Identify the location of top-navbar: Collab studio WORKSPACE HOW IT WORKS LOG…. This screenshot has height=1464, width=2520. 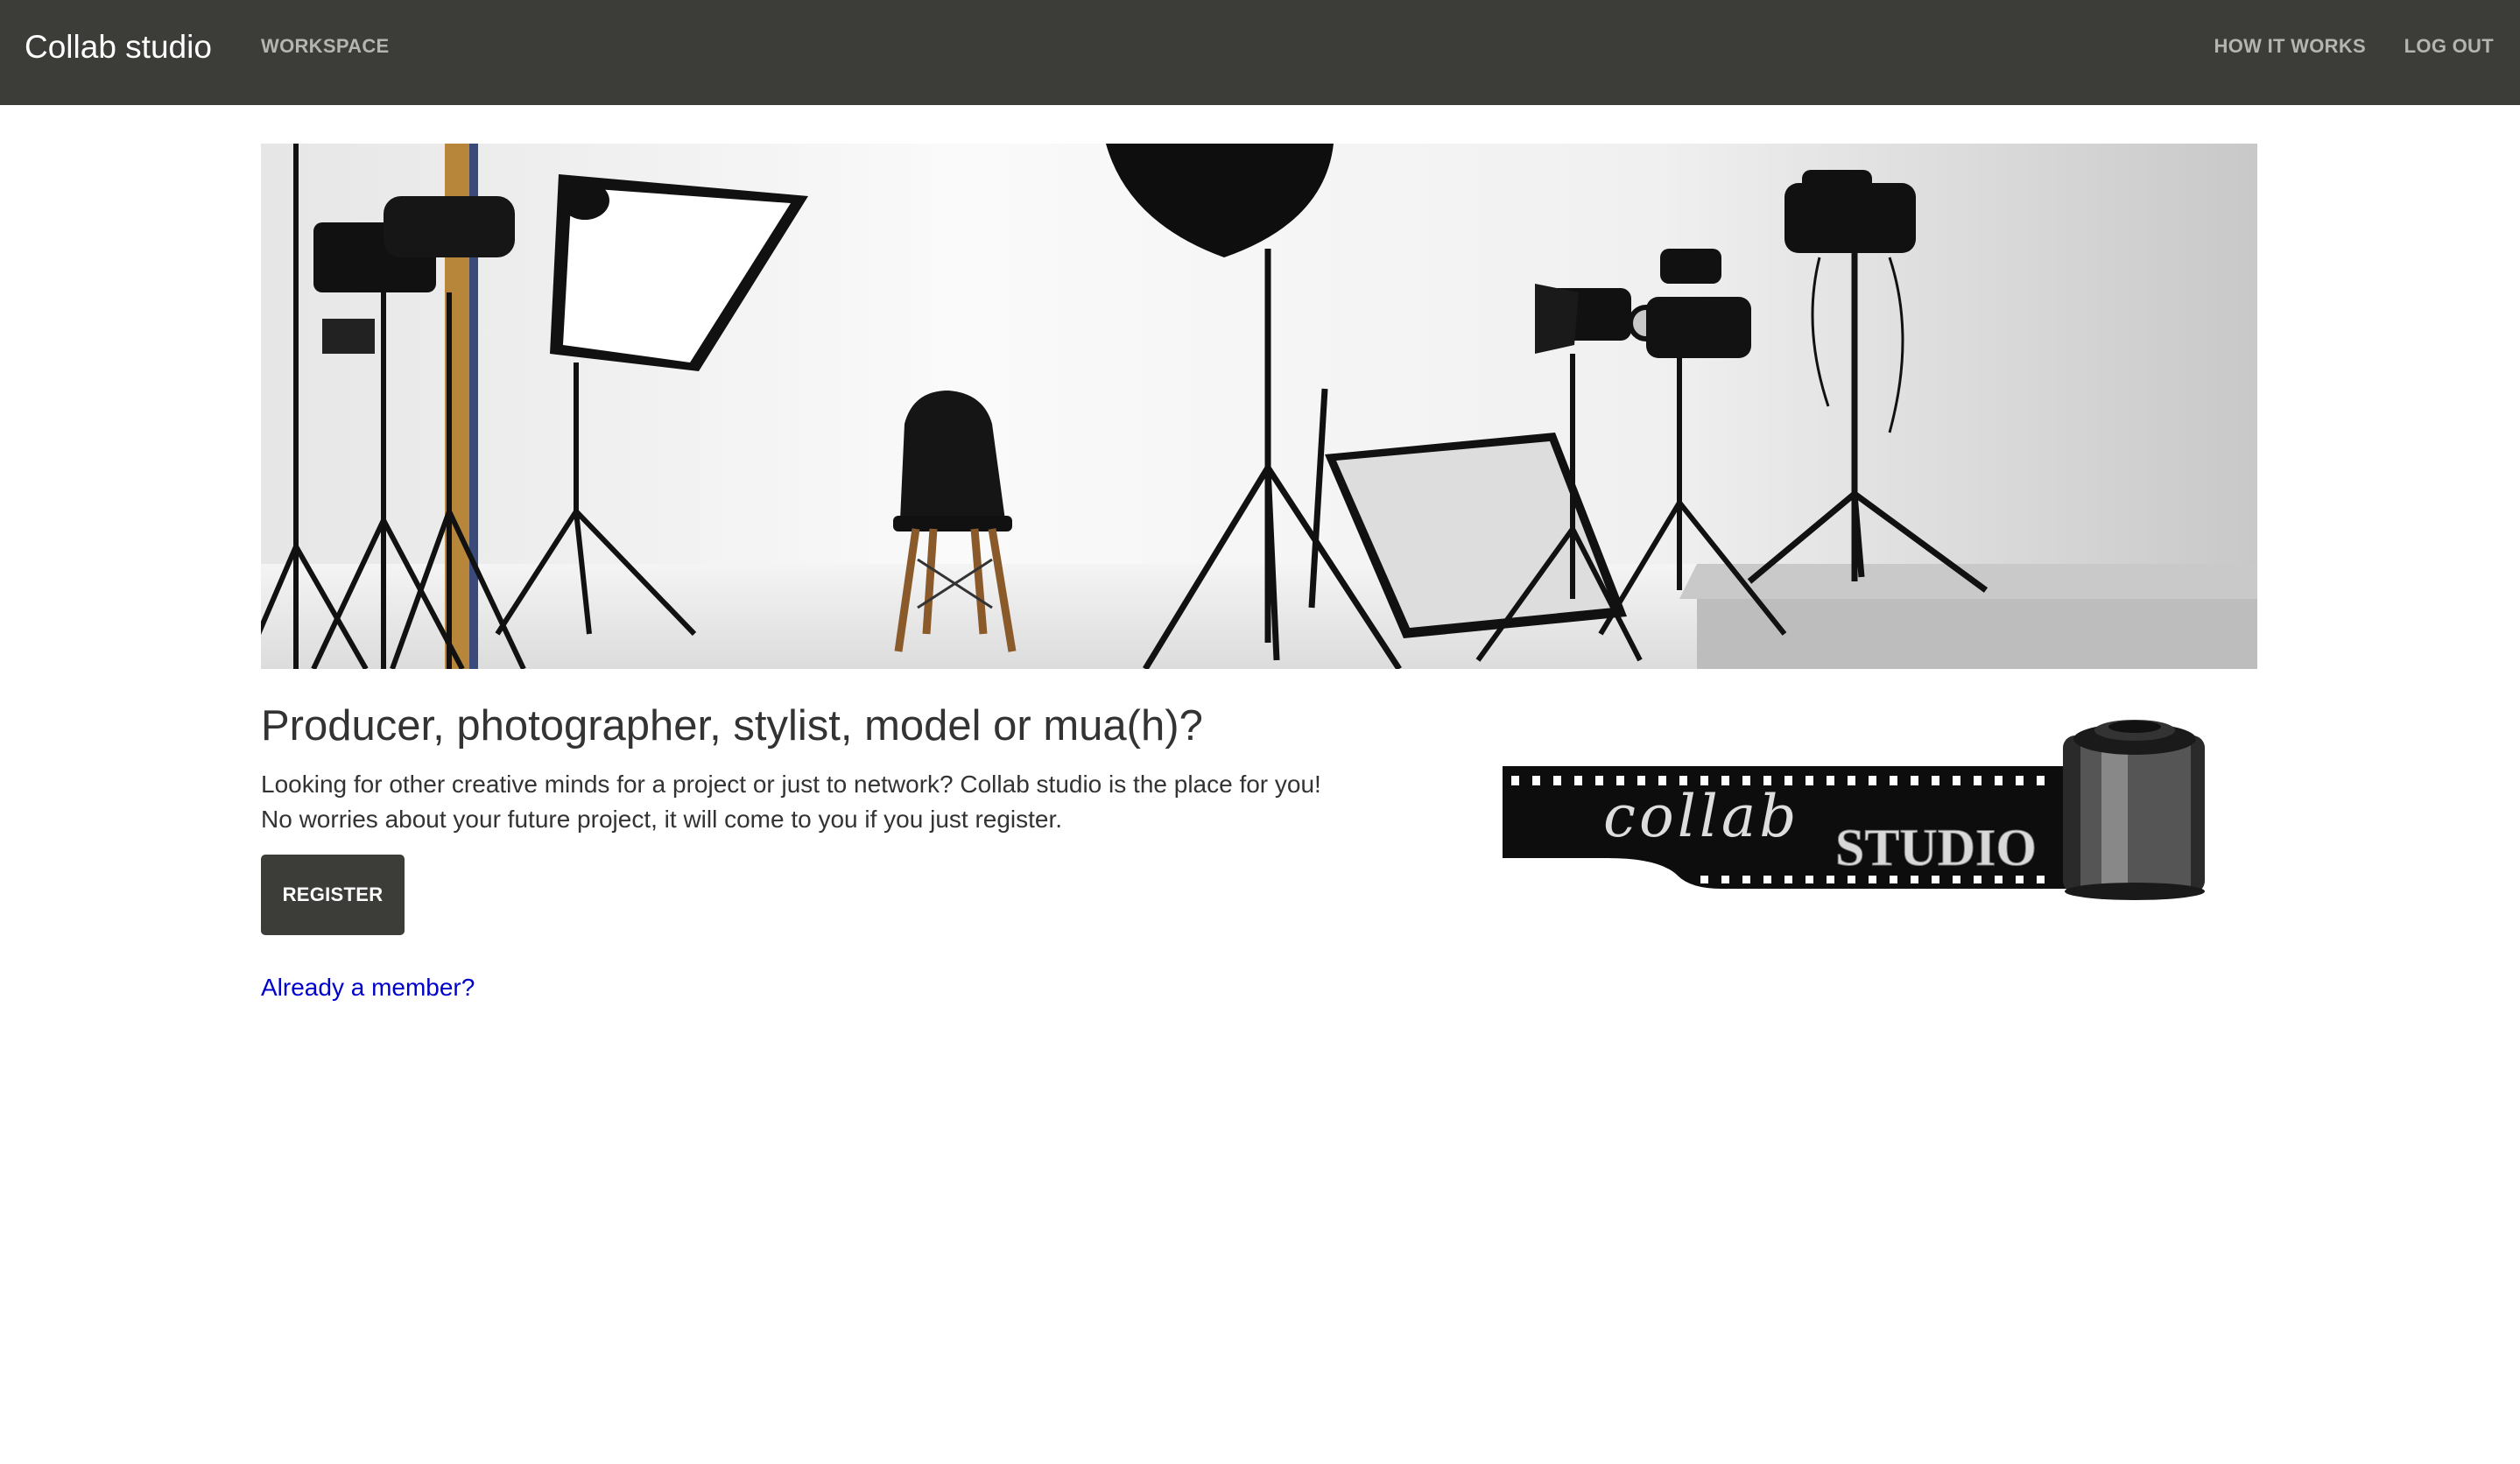
(1260, 52).